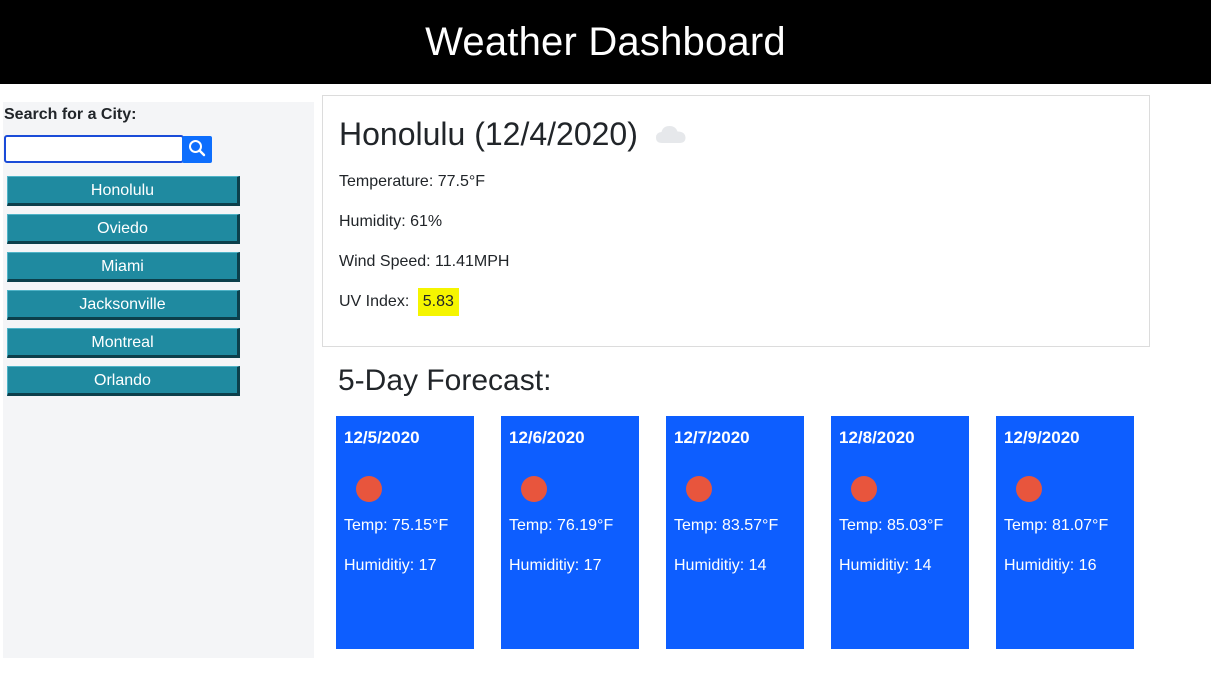  Describe the element at coordinates (561, 525) in the screenshot. I see `forecast-temp: Temp: 76.19°F` at that location.